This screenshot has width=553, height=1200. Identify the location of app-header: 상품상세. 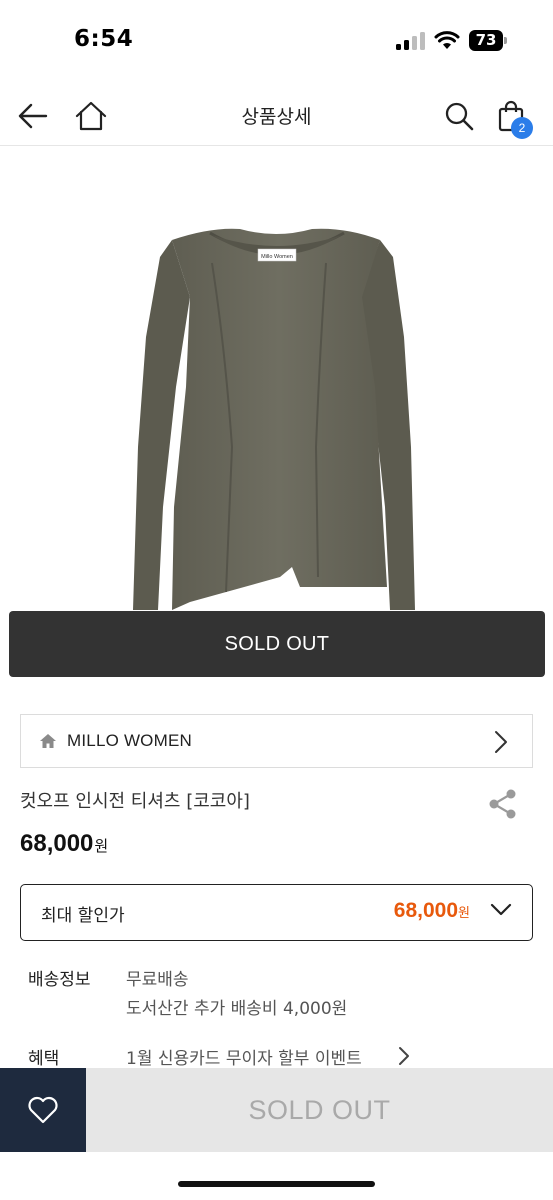
(276, 116).